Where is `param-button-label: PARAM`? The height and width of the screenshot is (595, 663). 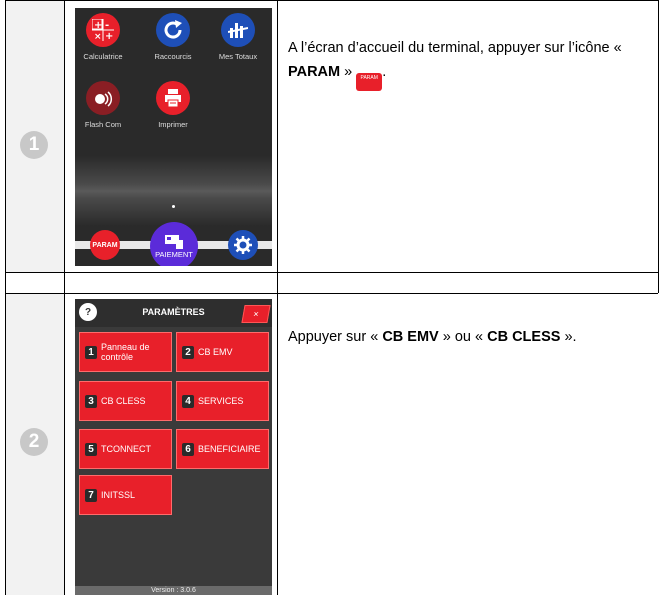 param-button-label: PARAM is located at coordinates (105, 245).